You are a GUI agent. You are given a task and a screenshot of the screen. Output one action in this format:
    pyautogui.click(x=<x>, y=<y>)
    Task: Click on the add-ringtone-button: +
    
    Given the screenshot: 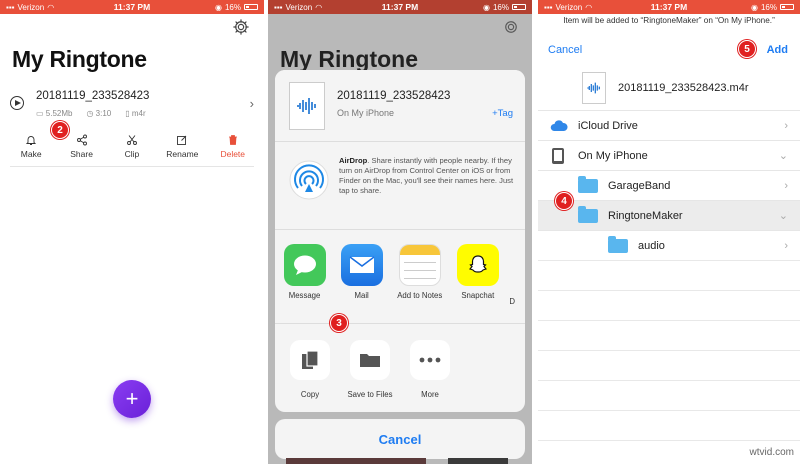 What is the action you would take?
    pyautogui.click(x=132, y=399)
    